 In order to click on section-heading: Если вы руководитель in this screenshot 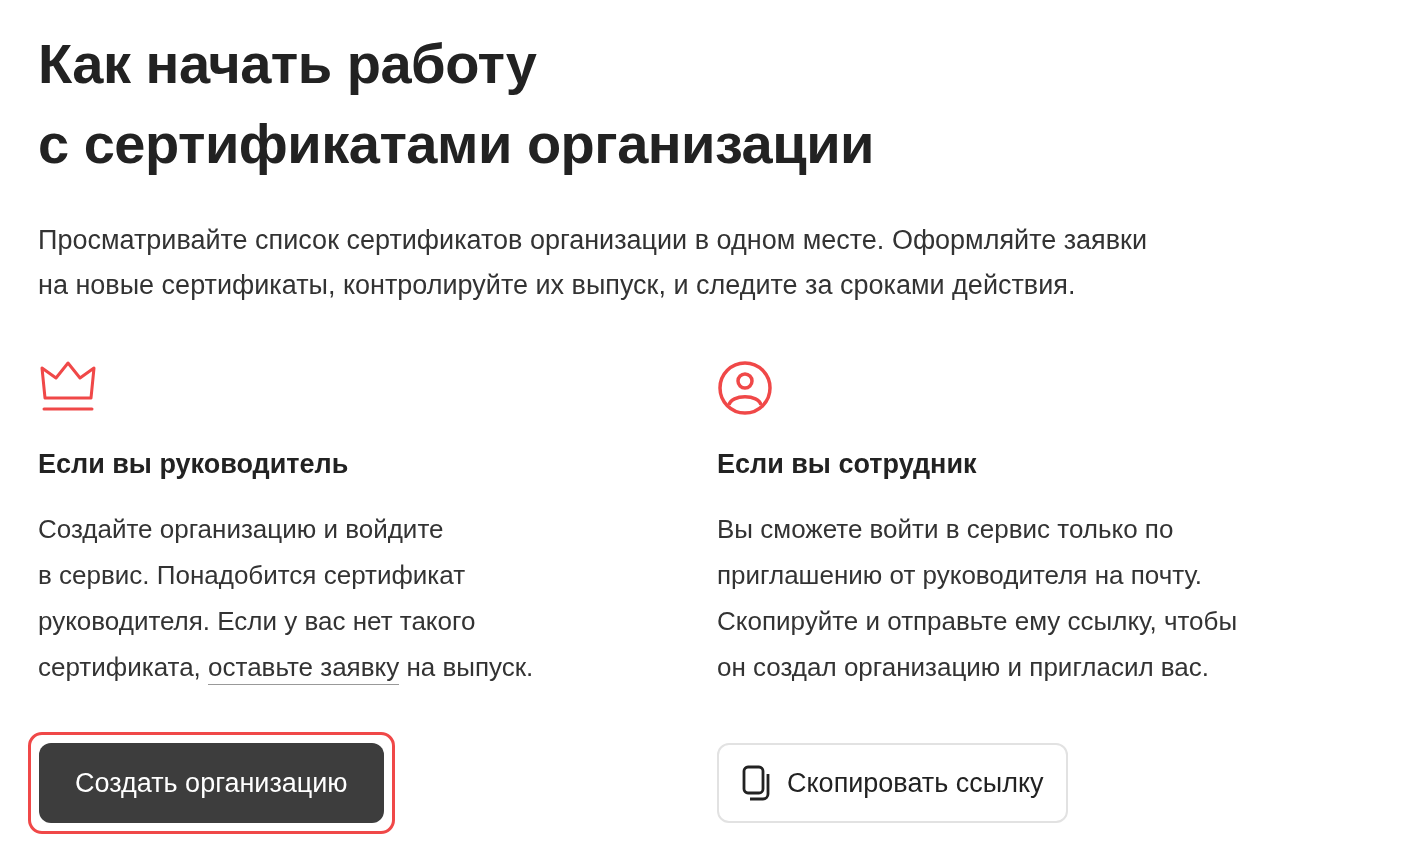, I will do `click(194, 464)`.